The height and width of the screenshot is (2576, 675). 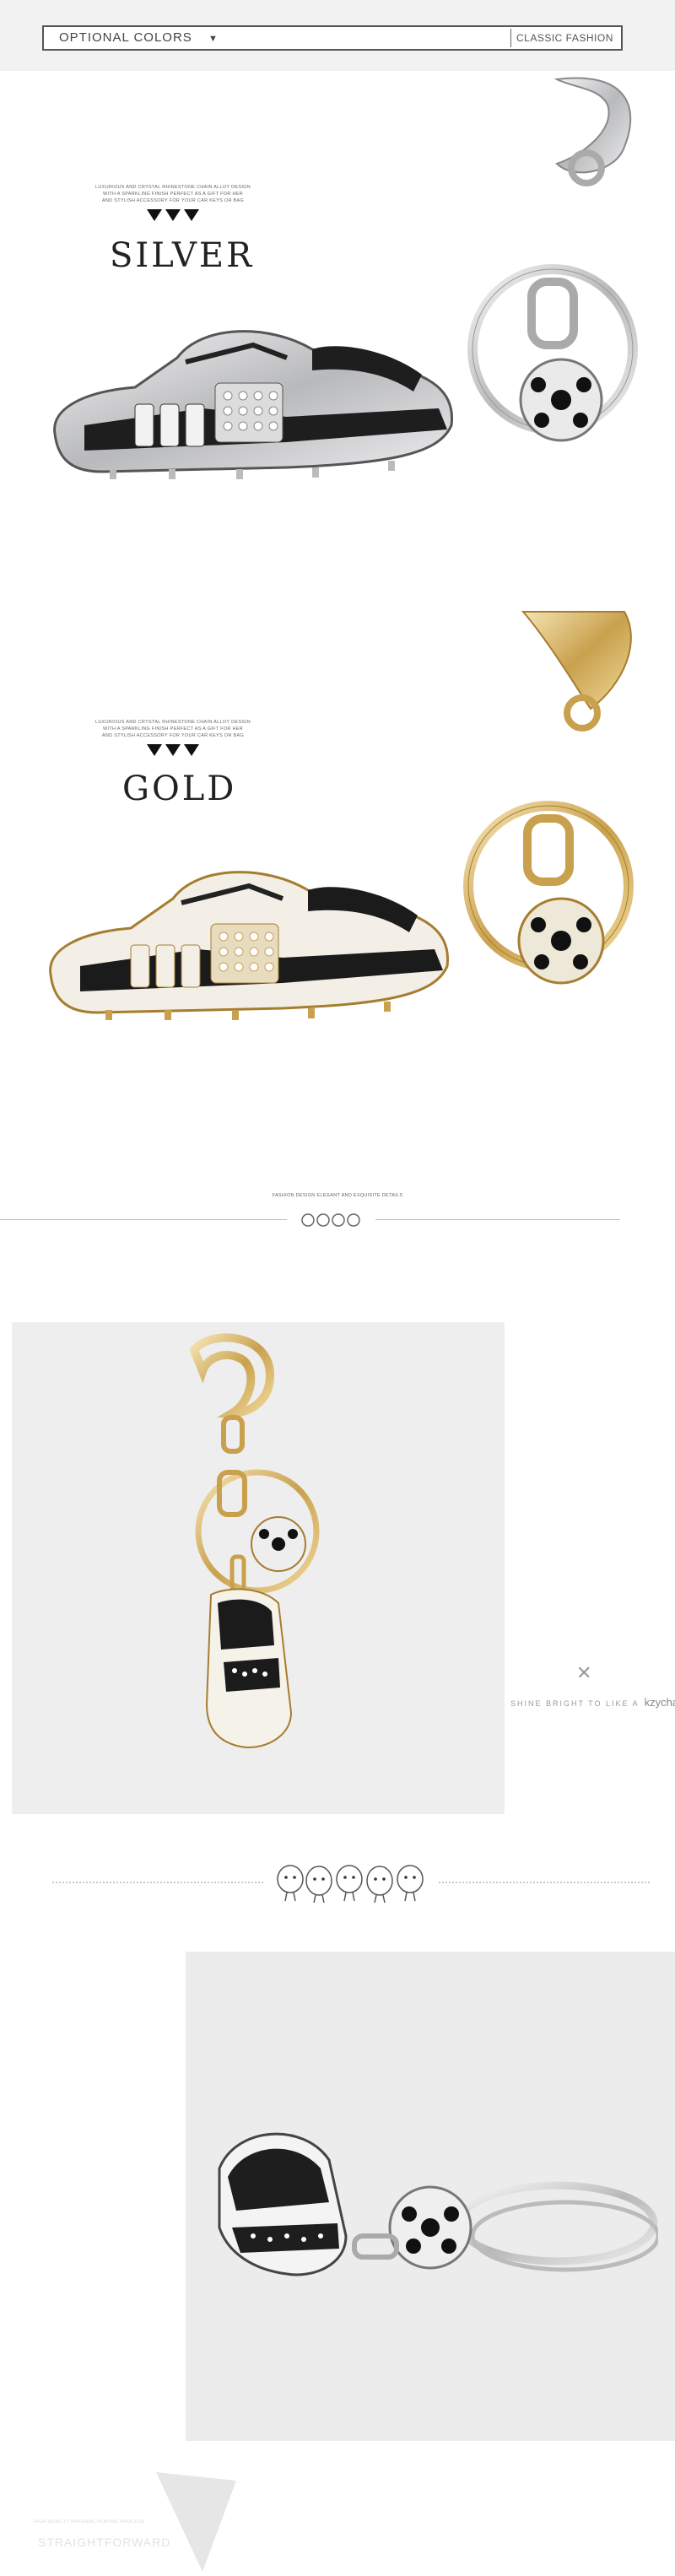 What do you see at coordinates (157, 1883) in the screenshot?
I see `dotted-line-left` at bounding box center [157, 1883].